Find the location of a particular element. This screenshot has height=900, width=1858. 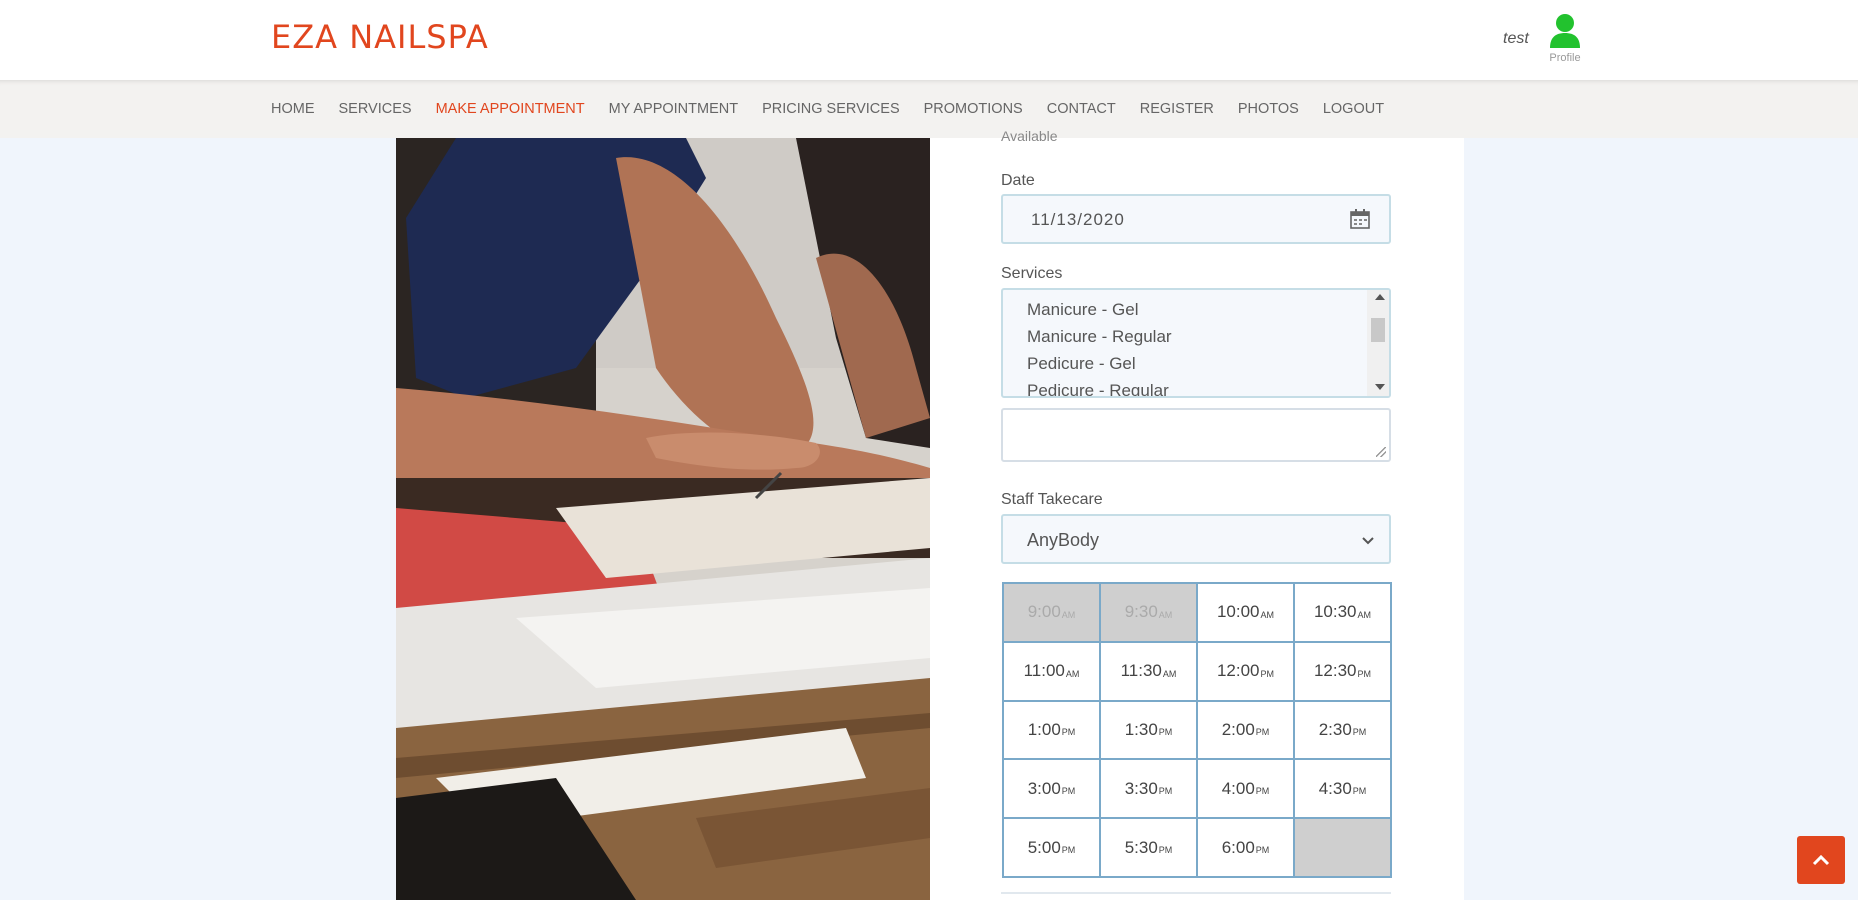

time-slot-time: 12:30 is located at coordinates (1335, 671).